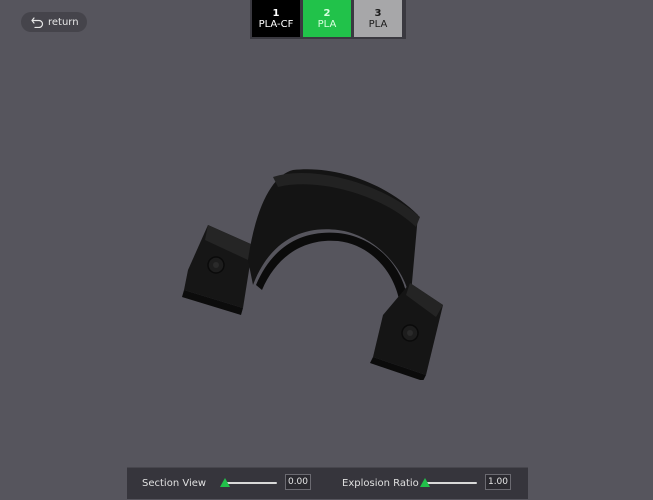 The height and width of the screenshot is (500, 653). I want to click on filament-slot-2: 2 PLA, so click(327, 18).